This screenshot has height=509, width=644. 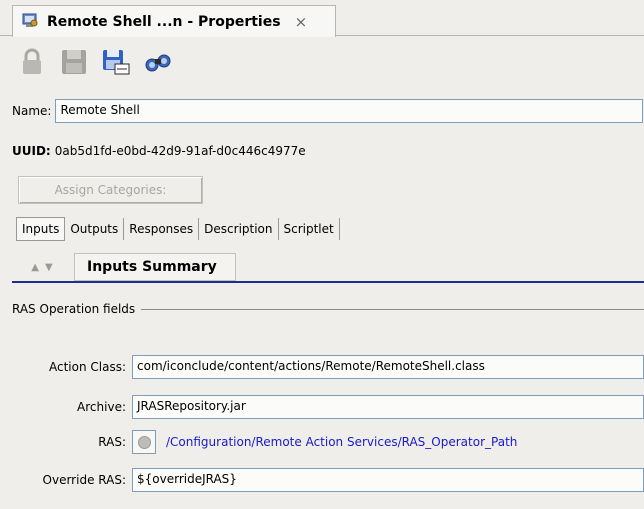 I want to click on lock-icon, so click(x=32, y=62).